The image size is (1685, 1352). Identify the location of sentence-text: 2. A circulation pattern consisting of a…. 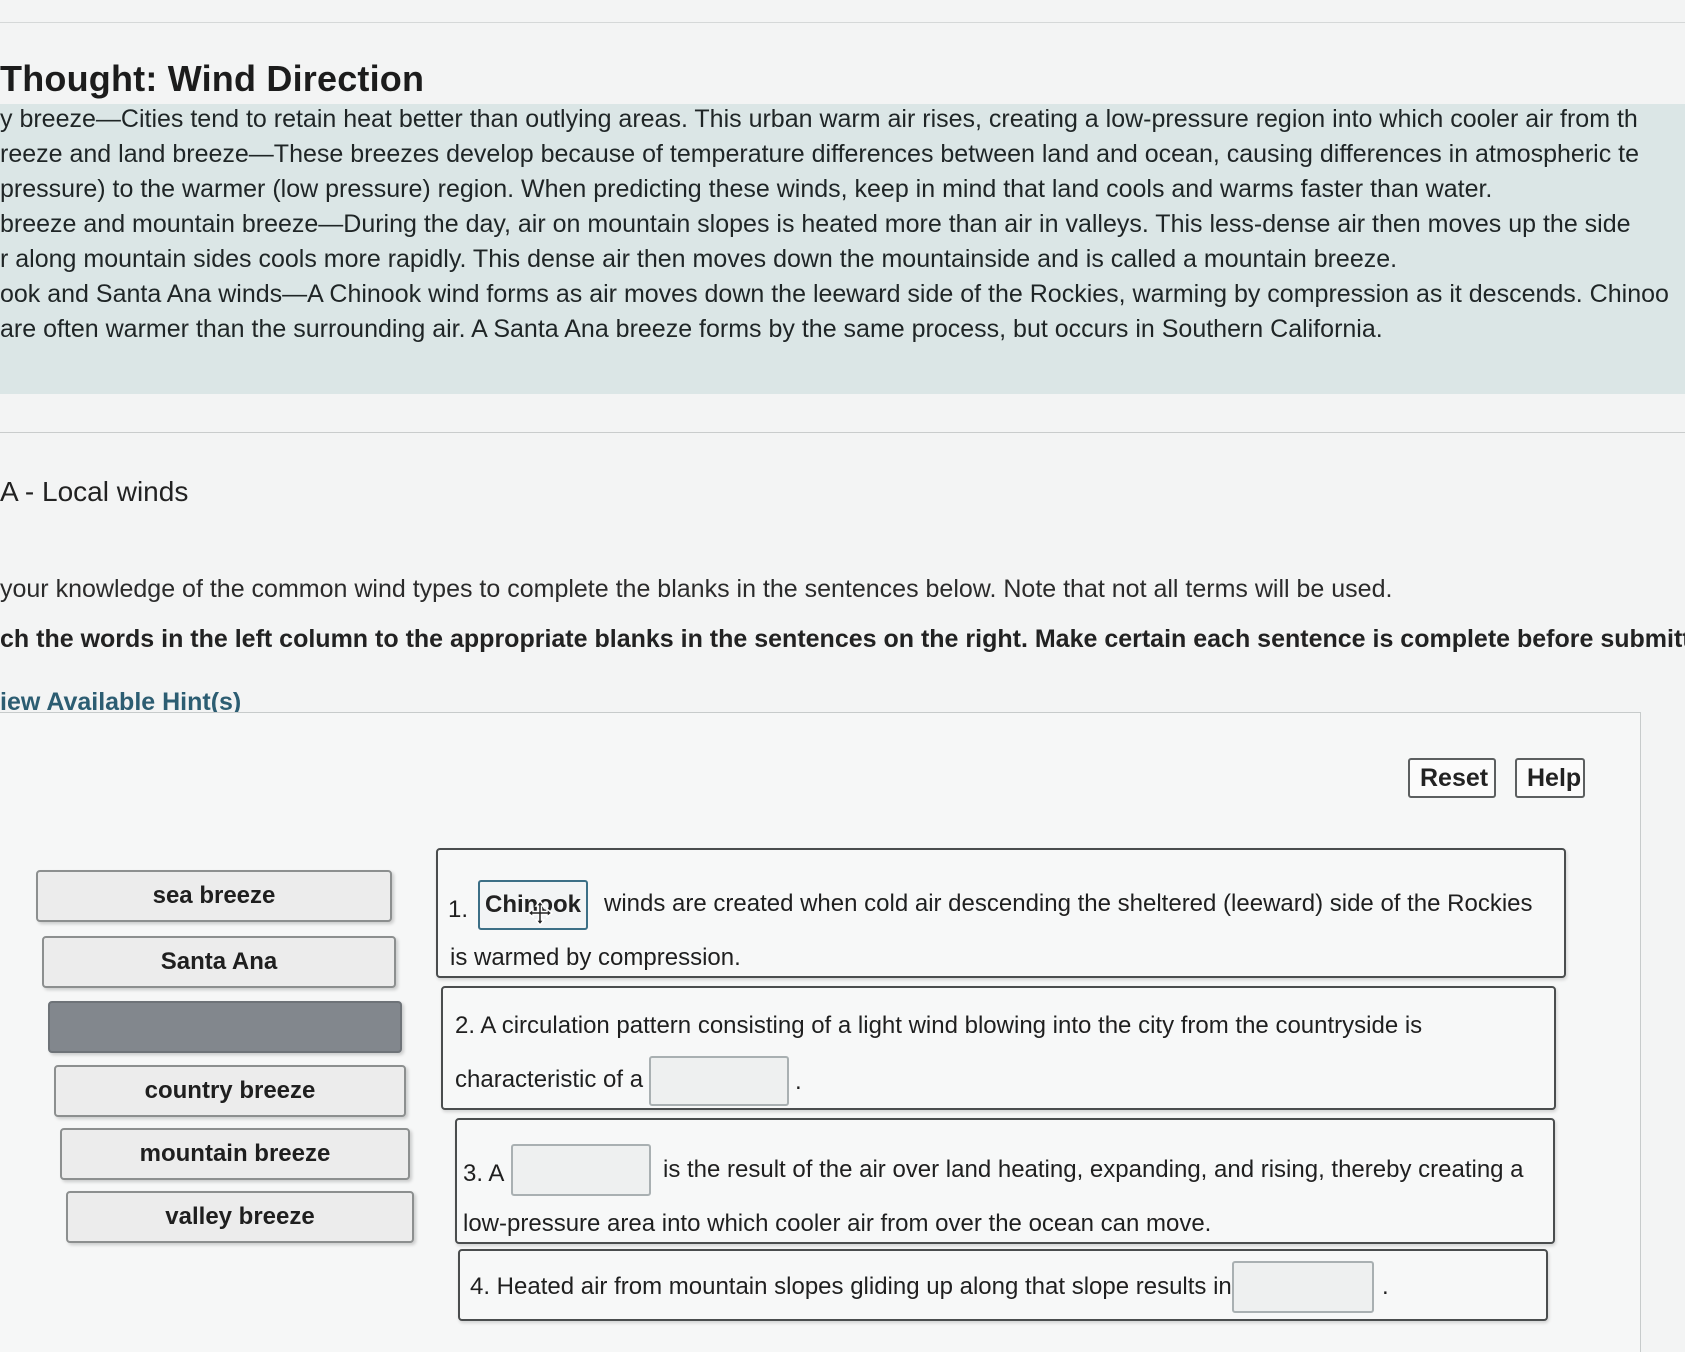
(939, 1025).